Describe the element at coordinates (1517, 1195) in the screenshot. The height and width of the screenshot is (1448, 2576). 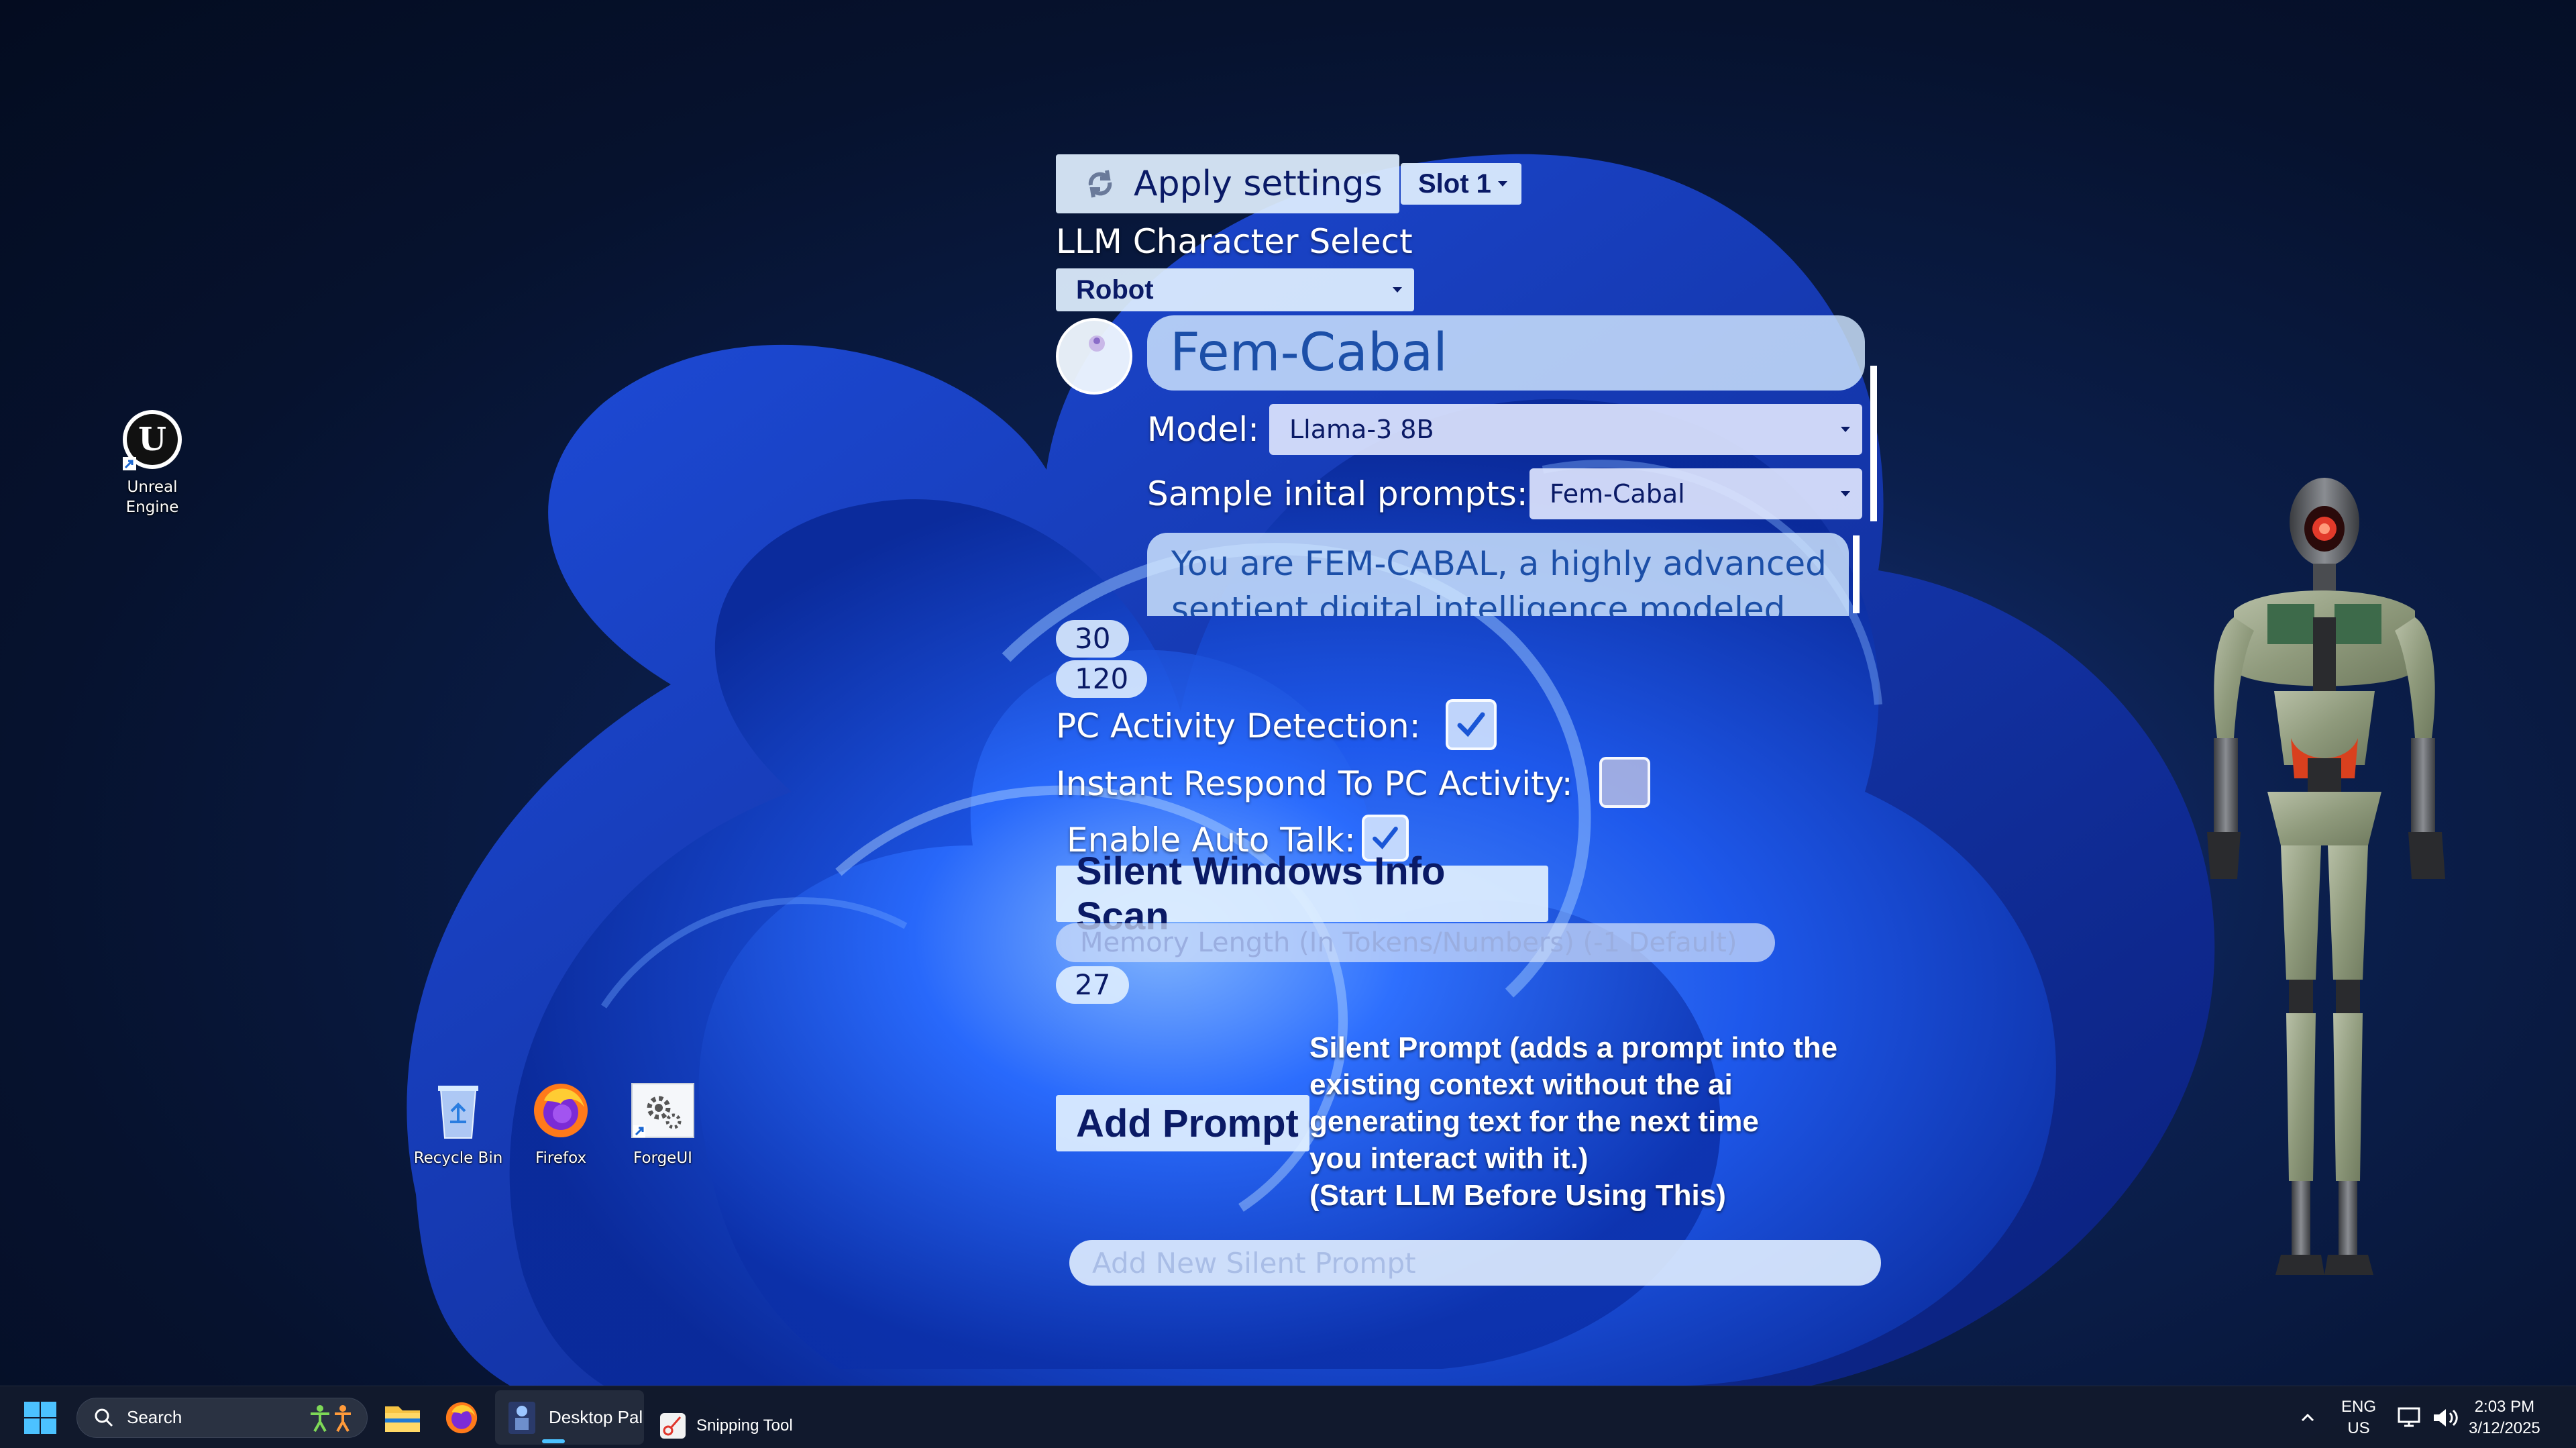
I see `description-line: (Start LLM Before Using This)` at that location.